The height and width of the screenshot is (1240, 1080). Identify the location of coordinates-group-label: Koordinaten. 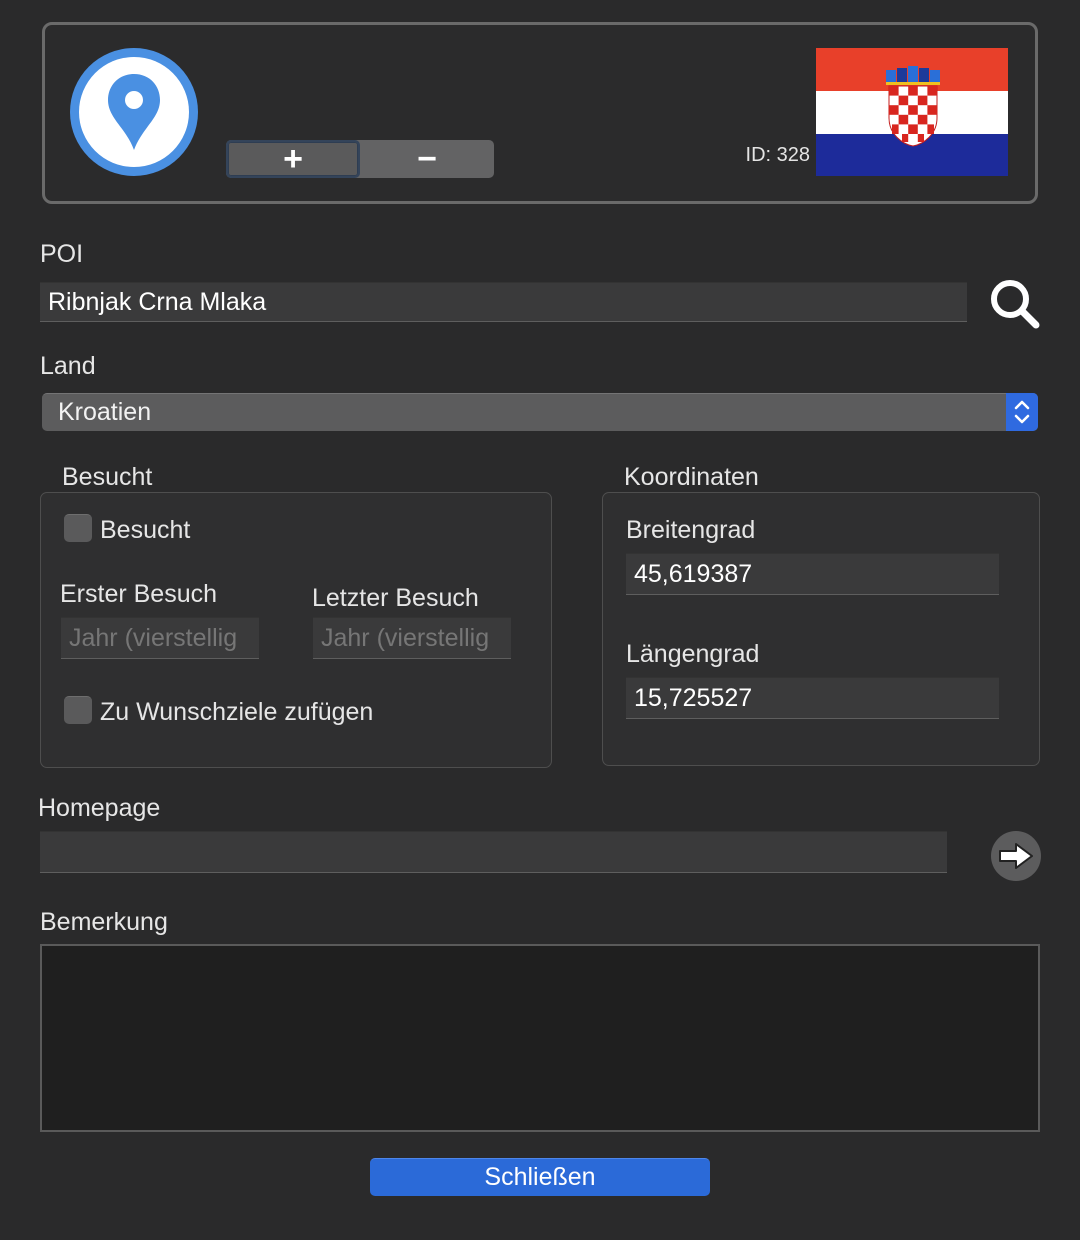
(691, 477).